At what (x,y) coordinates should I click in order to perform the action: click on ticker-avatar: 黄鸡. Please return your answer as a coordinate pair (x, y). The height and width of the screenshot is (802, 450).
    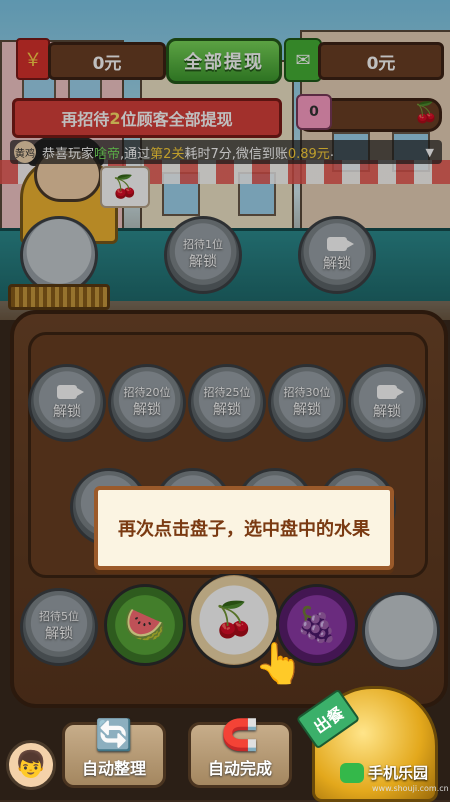
    Looking at the image, I should click on (25, 152).